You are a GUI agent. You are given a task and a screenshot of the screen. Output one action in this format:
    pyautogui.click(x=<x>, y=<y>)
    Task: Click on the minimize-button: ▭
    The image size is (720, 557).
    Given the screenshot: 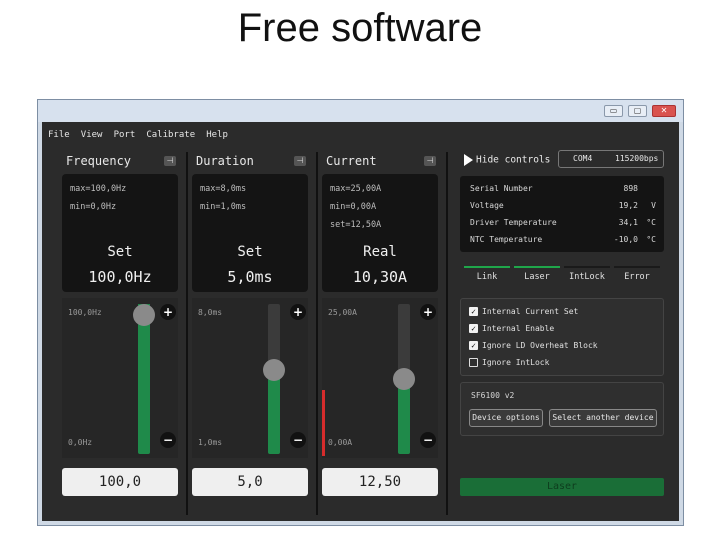 What is the action you would take?
    pyautogui.click(x=613, y=111)
    